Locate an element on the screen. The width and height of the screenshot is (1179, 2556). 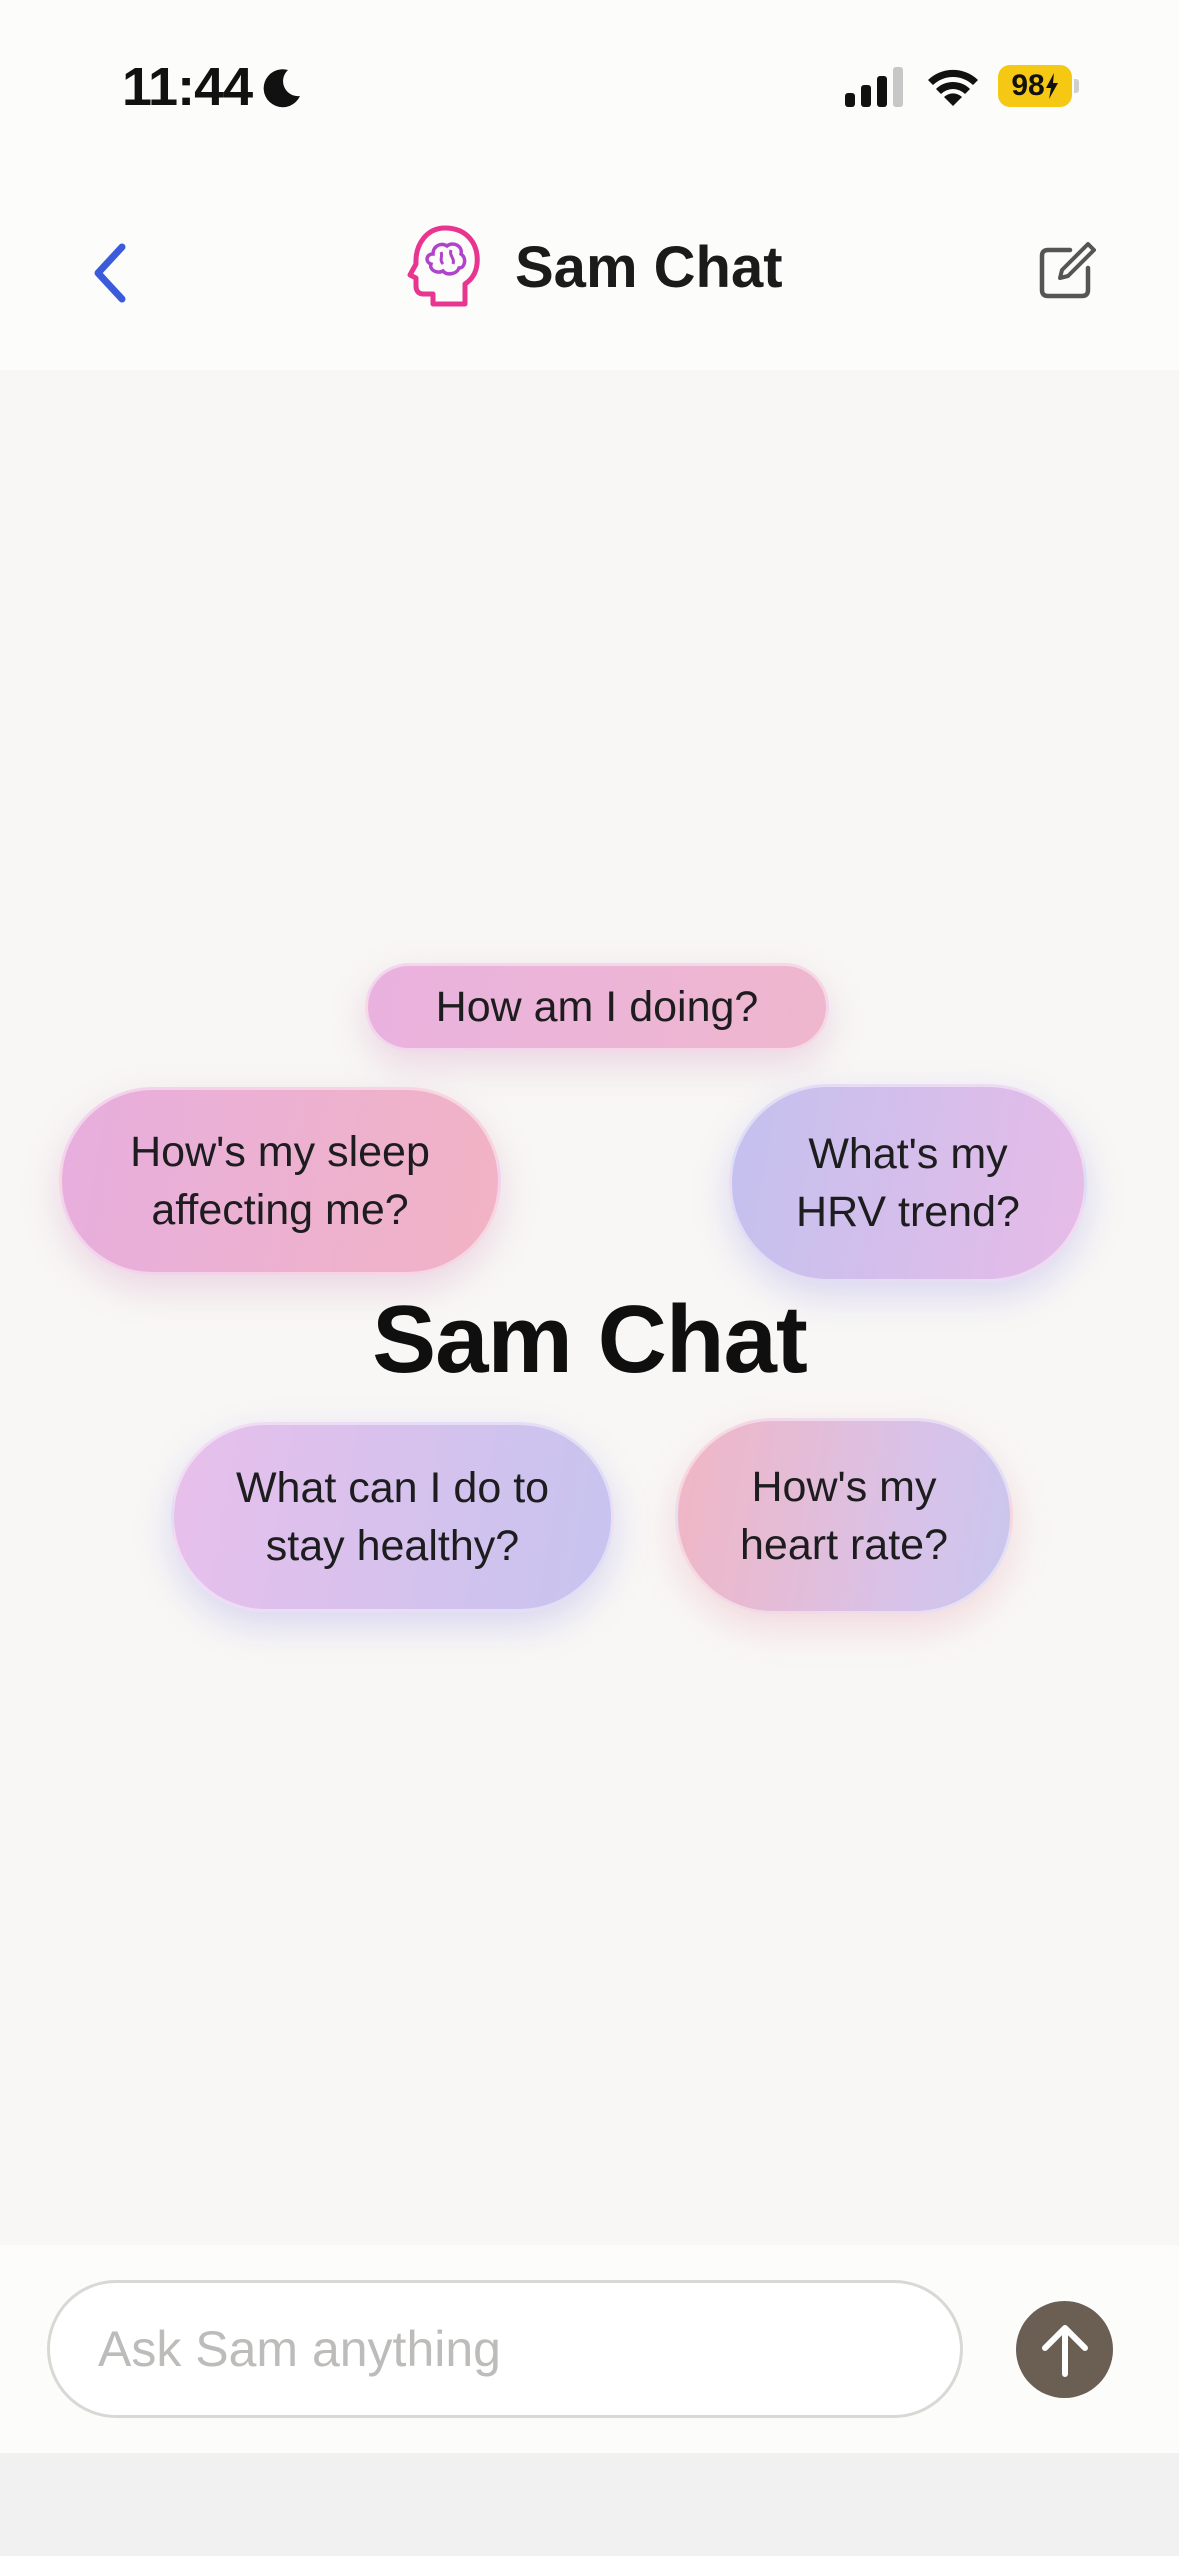
suggestion-how-am-i-doing: How am I doing? is located at coordinates (597, 1007).